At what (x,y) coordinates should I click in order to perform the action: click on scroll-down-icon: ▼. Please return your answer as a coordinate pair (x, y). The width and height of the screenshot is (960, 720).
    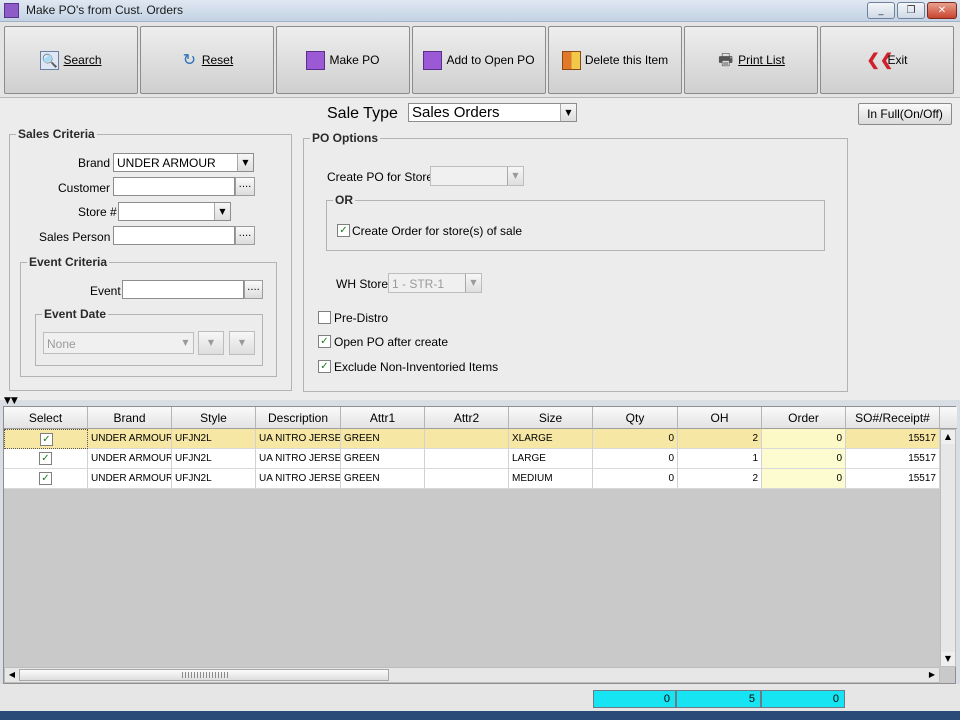
    Looking at the image, I should click on (948, 659).